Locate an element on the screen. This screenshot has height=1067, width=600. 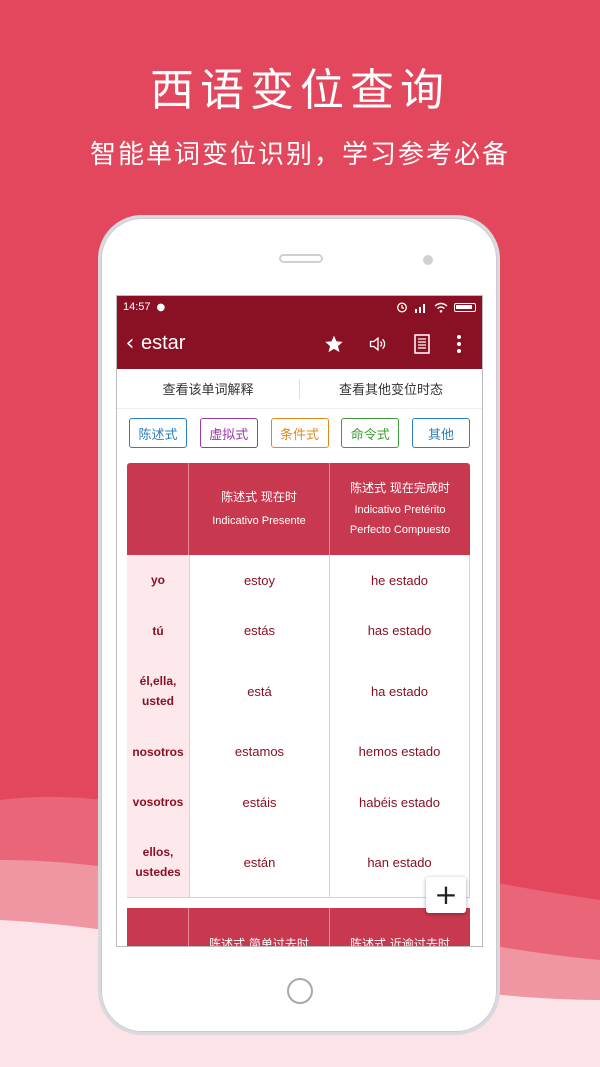
perfect-cell: ha estado is located at coordinates (400, 691).